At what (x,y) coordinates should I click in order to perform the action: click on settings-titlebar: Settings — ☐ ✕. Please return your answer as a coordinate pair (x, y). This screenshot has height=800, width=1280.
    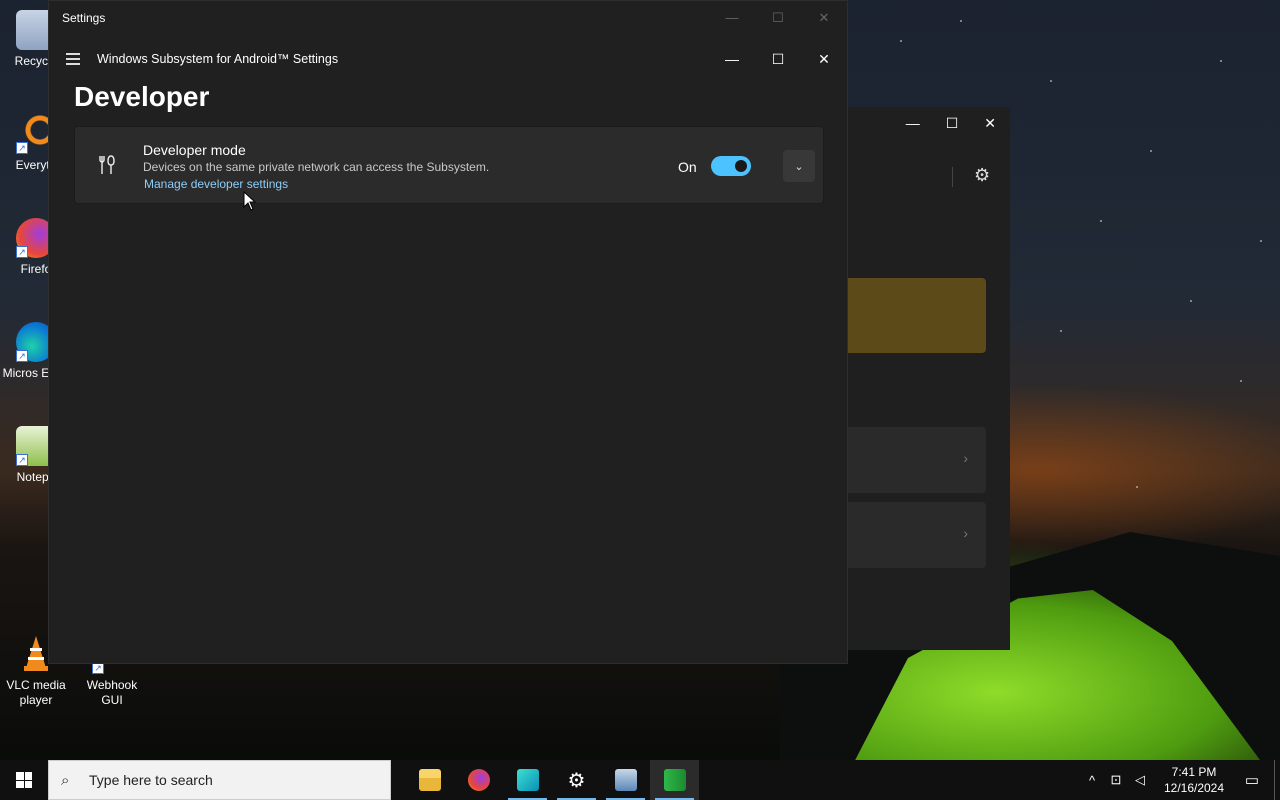
    Looking at the image, I should click on (448, 18).